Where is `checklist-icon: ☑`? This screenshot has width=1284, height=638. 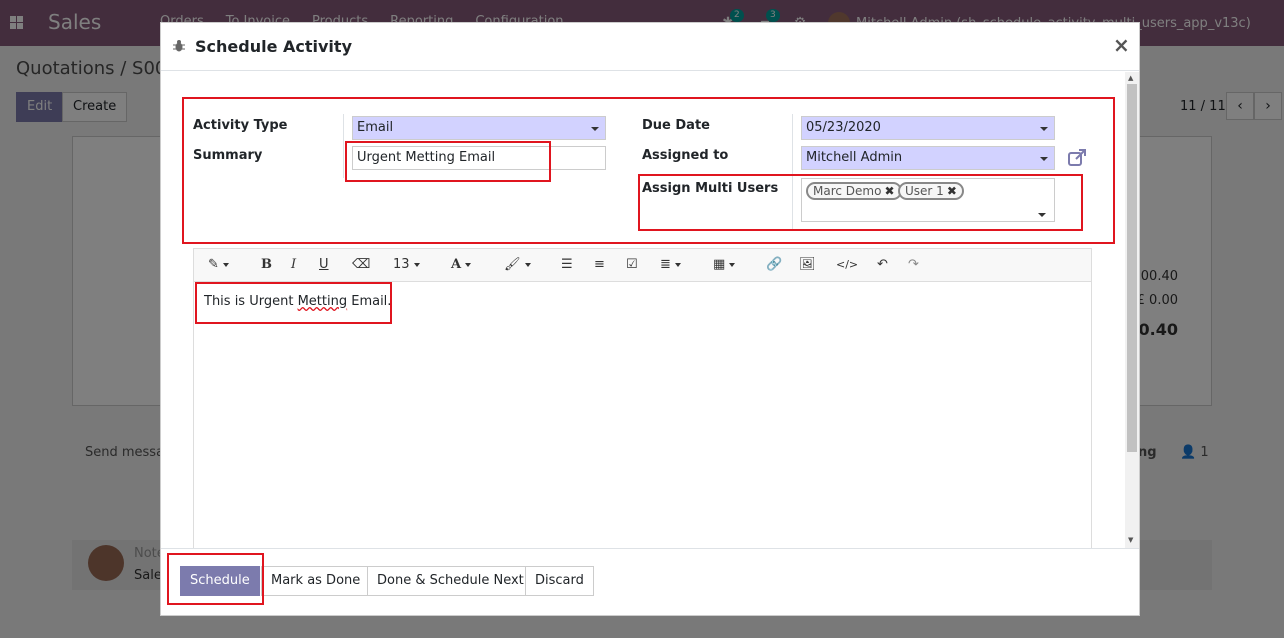
checklist-icon: ☑ is located at coordinates (632, 265).